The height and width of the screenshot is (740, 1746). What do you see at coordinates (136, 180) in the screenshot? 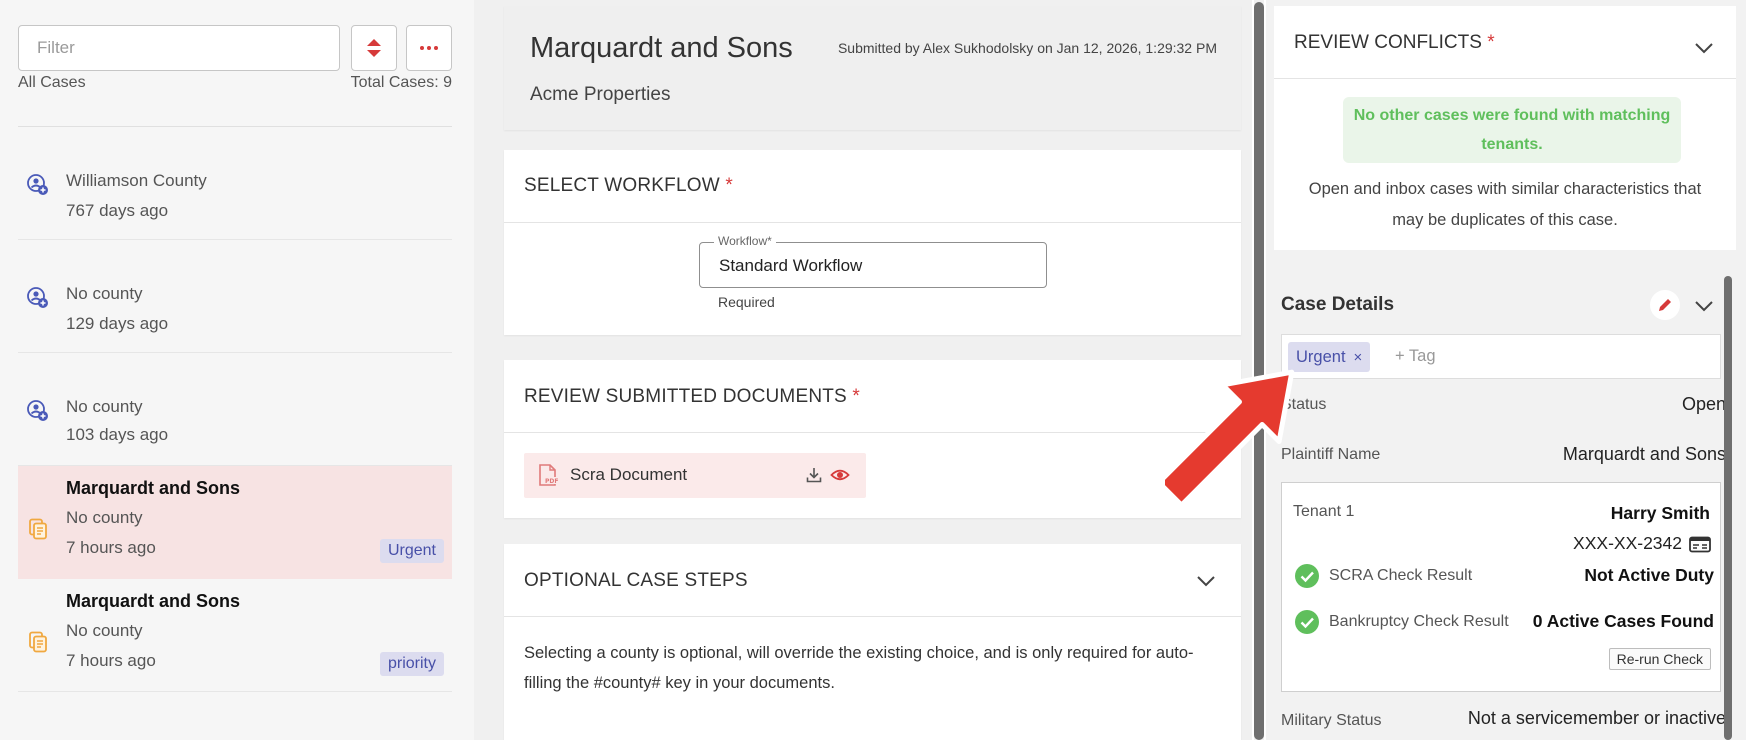
I see `case-county: Williamson County` at bounding box center [136, 180].